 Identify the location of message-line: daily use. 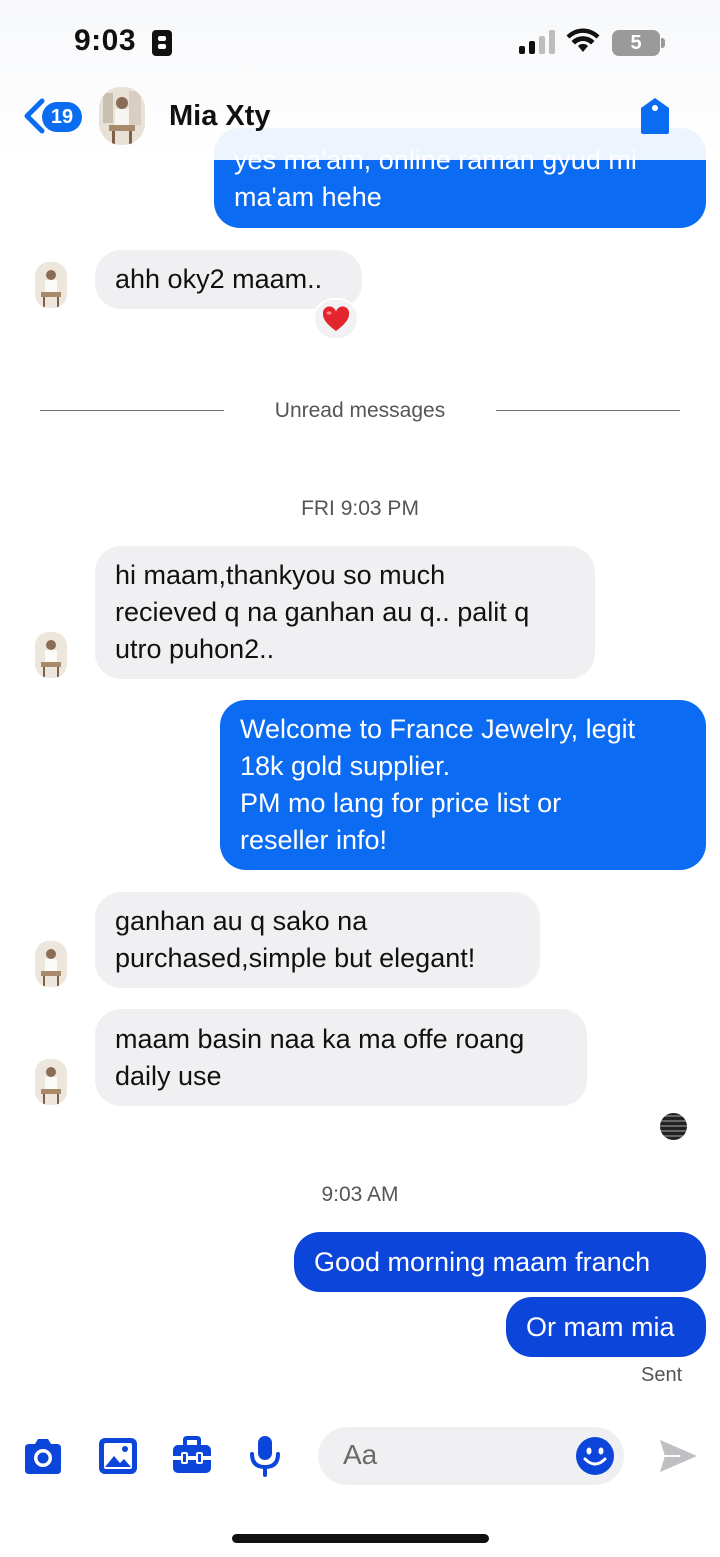
(168, 1075).